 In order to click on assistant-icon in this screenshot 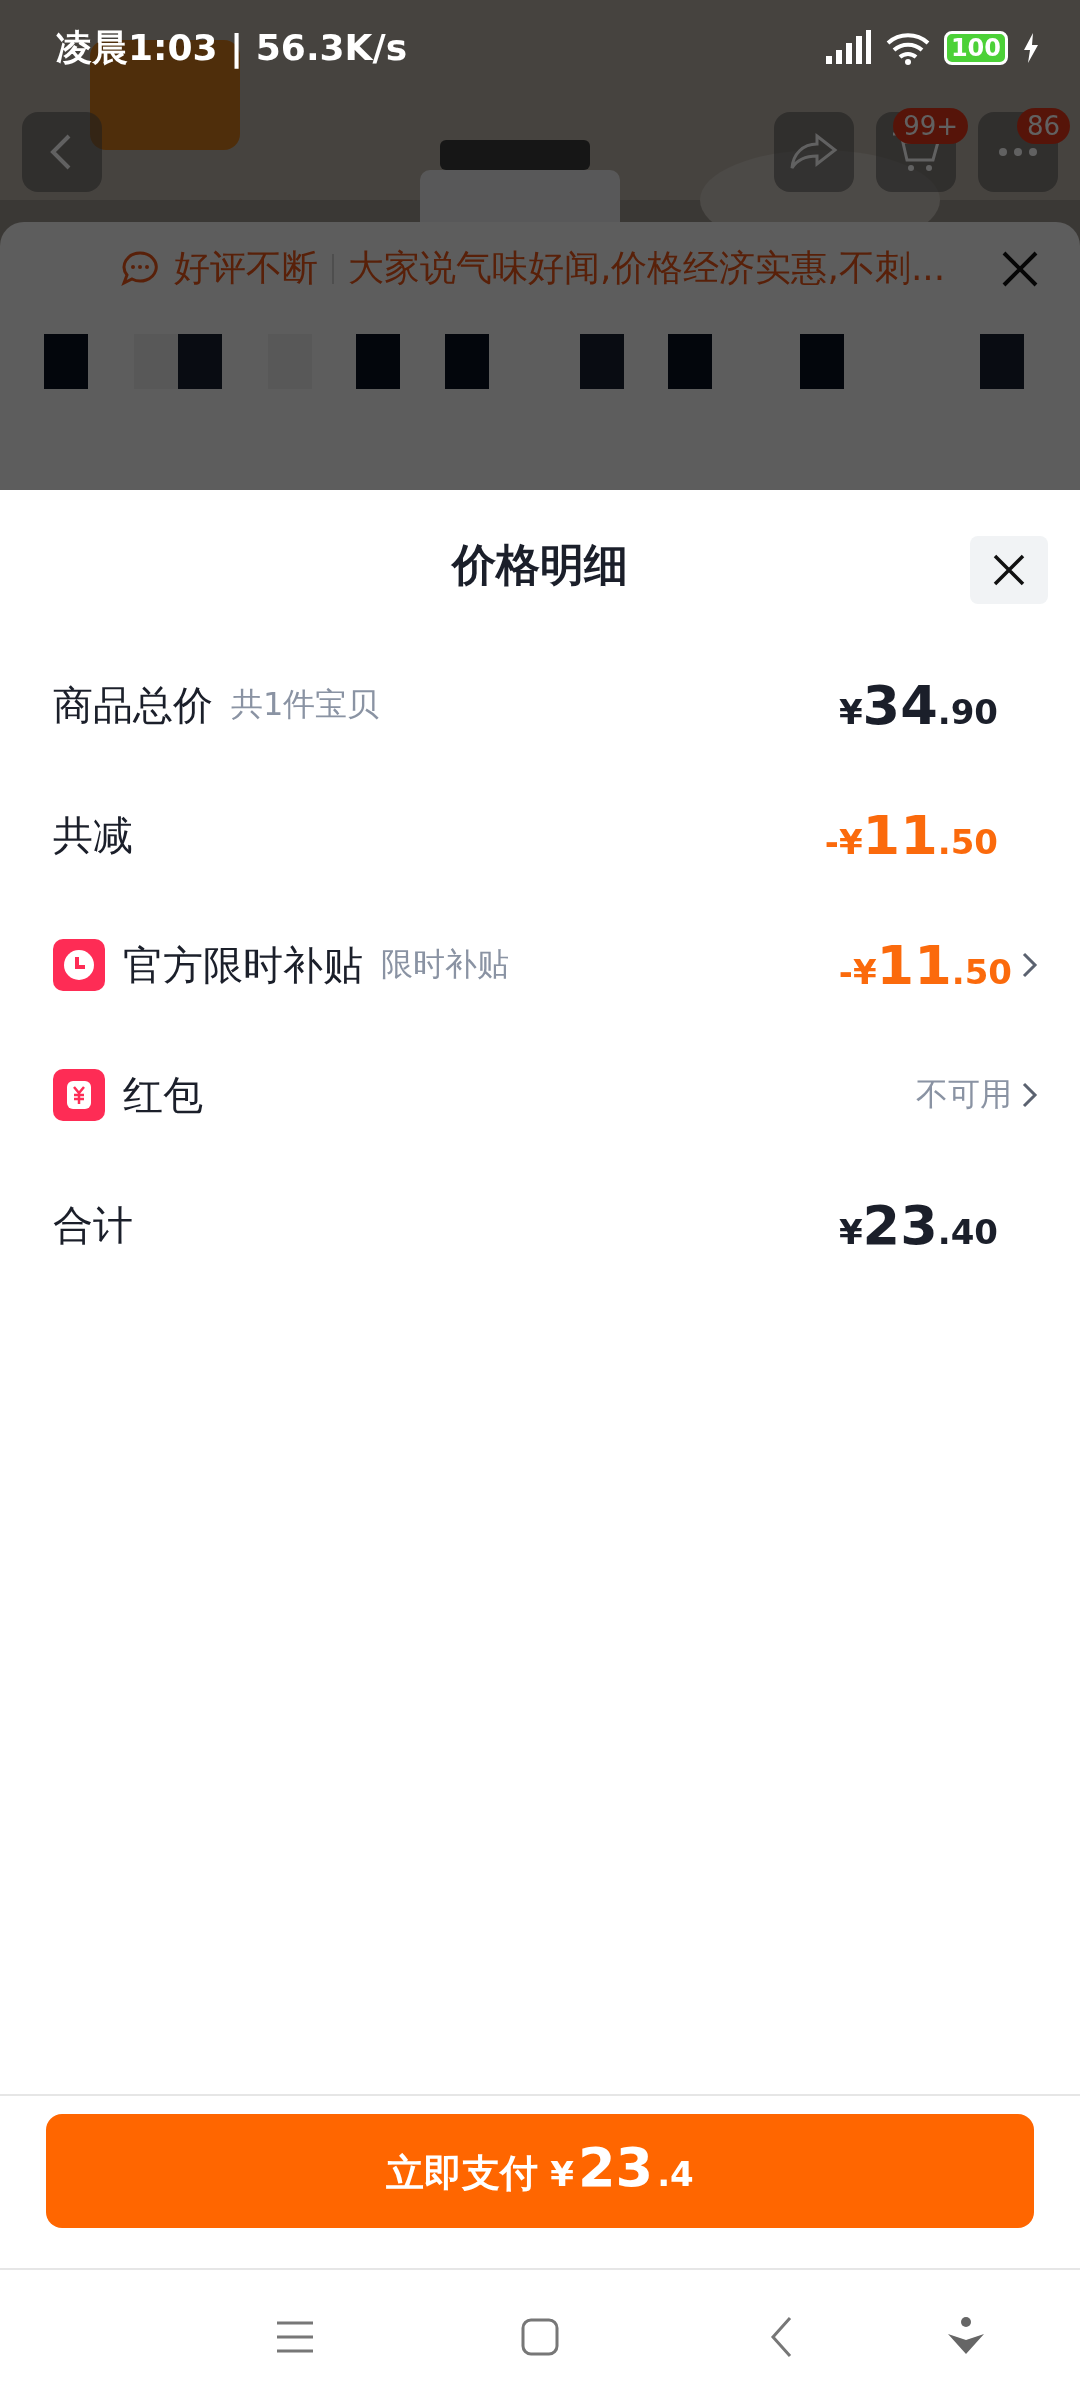, I will do `click(966, 2336)`.